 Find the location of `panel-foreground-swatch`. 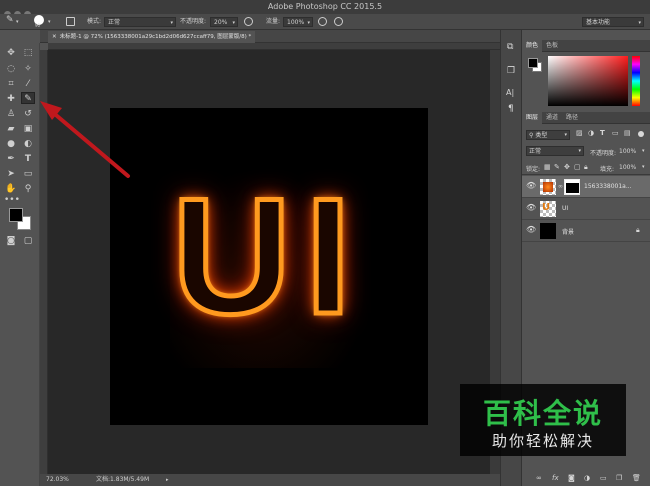

panel-foreground-swatch is located at coordinates (533, 63).